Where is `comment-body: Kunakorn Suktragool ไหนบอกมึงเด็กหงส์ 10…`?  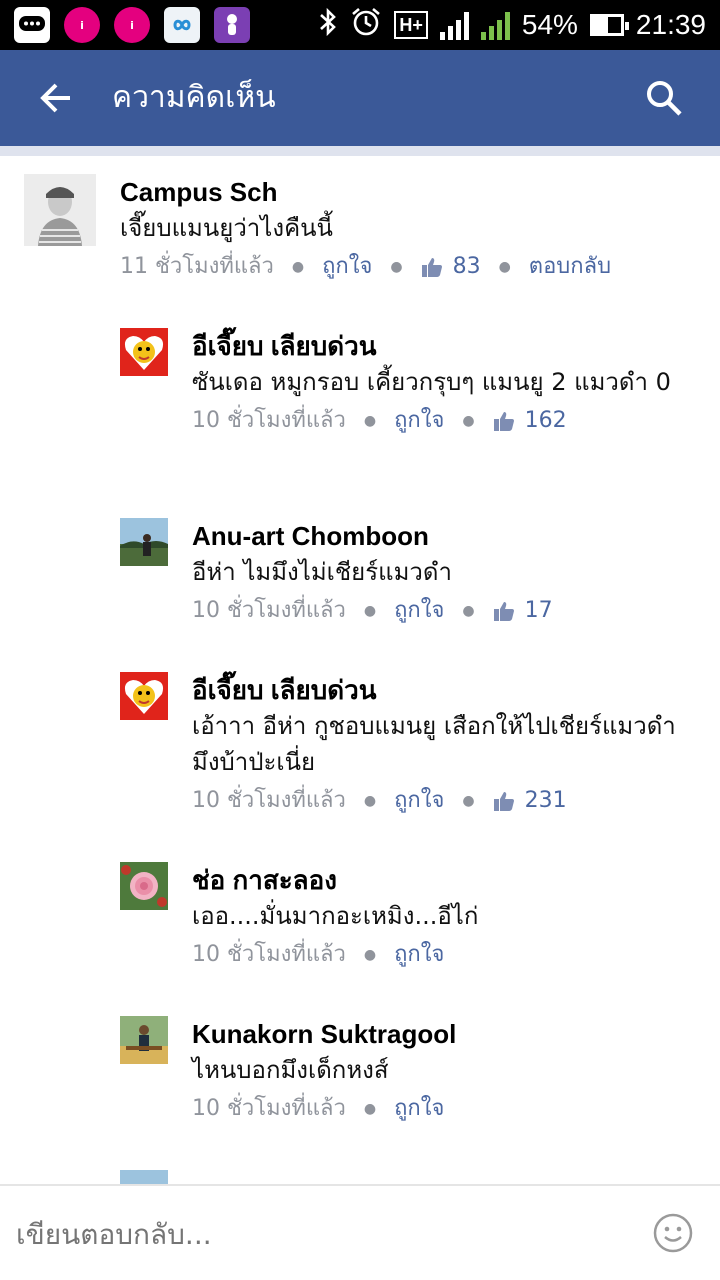 comment-body: Kunakorn Suktragool ไหนบอกมึงเด็กหงส์ 10… is located at coordinates (436, 1070).